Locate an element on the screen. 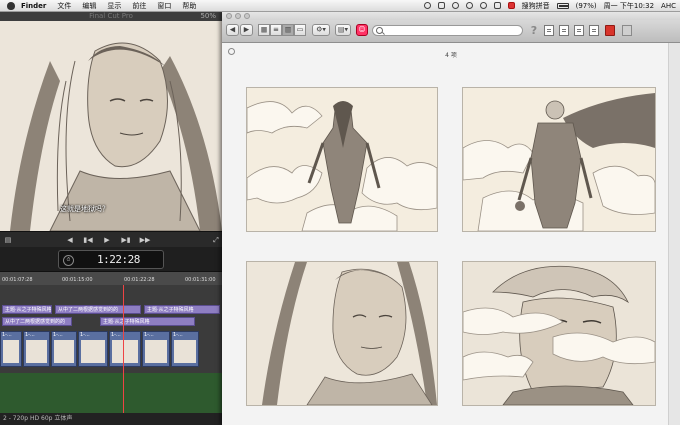 This screenshot has width=680, height=425. icon-view-icon: ▦ is located at coordinates (264, 29).